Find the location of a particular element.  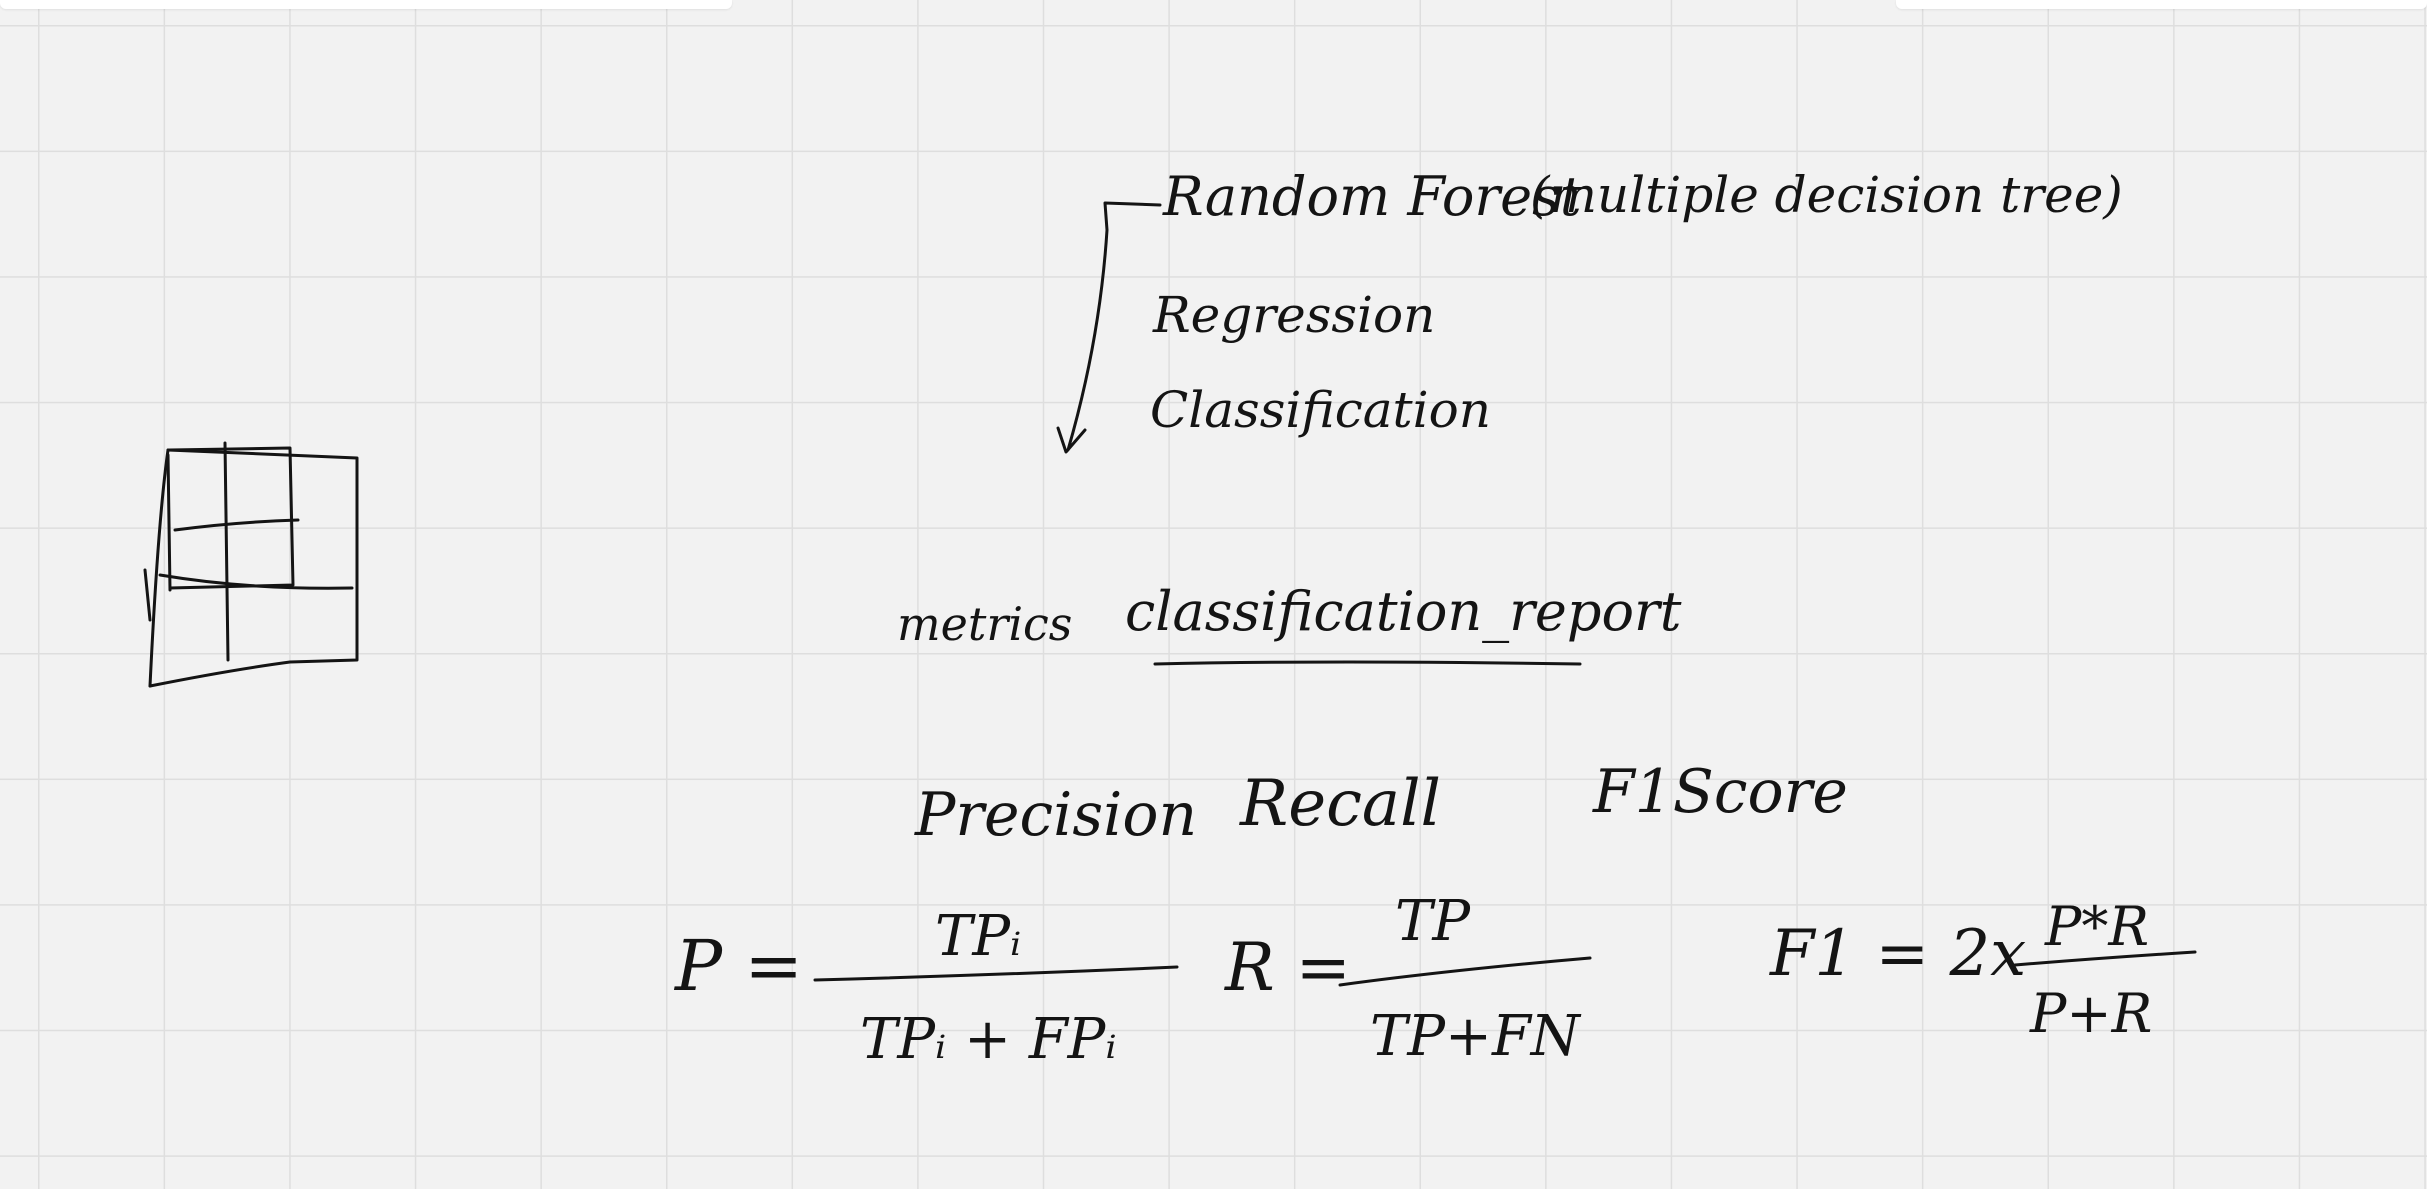

formula-r-label: R = is located at coordinates (1287, 967).